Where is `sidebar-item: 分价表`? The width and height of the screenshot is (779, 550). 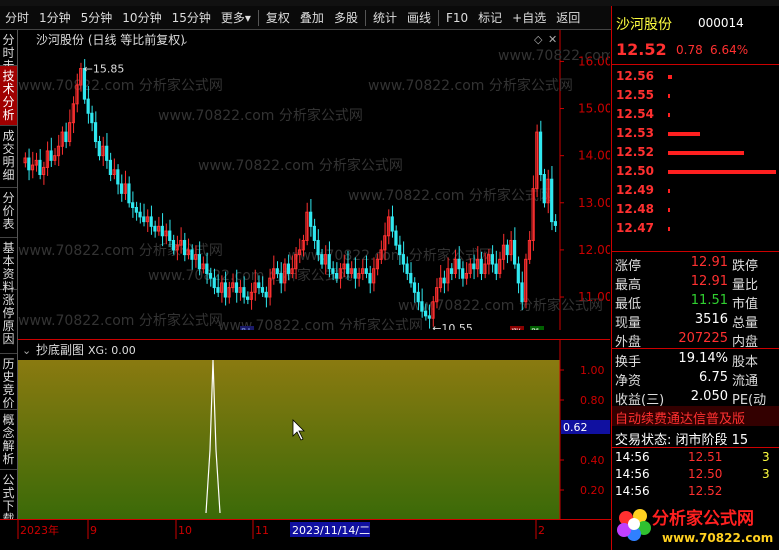
sidebar-item: 分价表 is located at coordinates (8, 213).